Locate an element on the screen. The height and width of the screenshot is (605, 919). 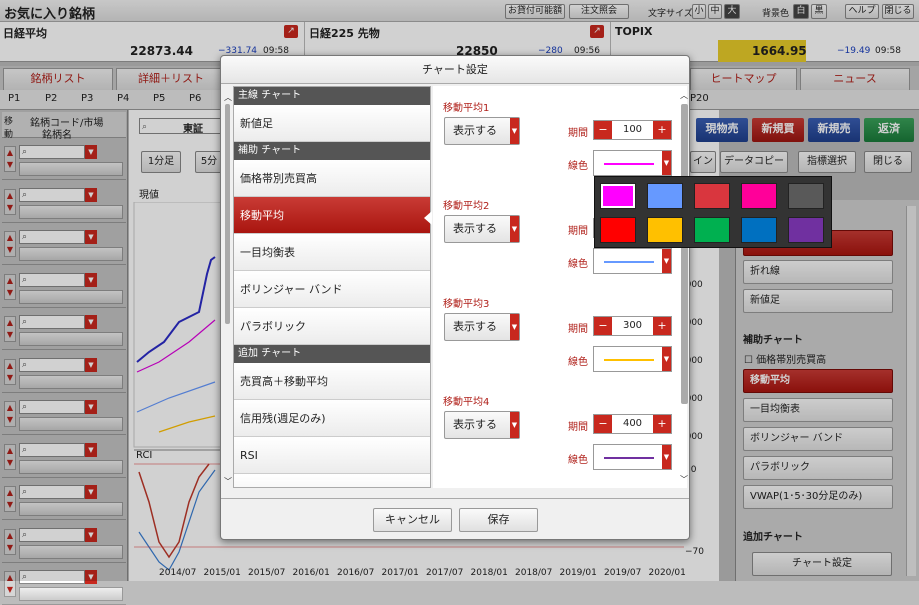
period-stepper: −300 + is located at coordinates (632, 326).